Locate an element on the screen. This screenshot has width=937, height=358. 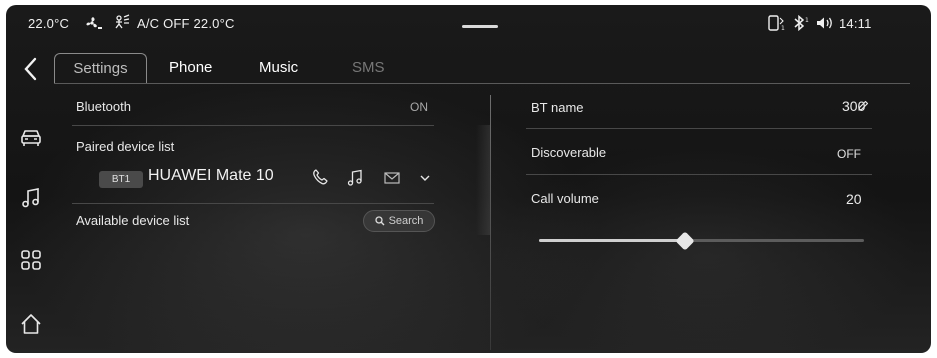
volume-icon is located at coordinates (824, 23).